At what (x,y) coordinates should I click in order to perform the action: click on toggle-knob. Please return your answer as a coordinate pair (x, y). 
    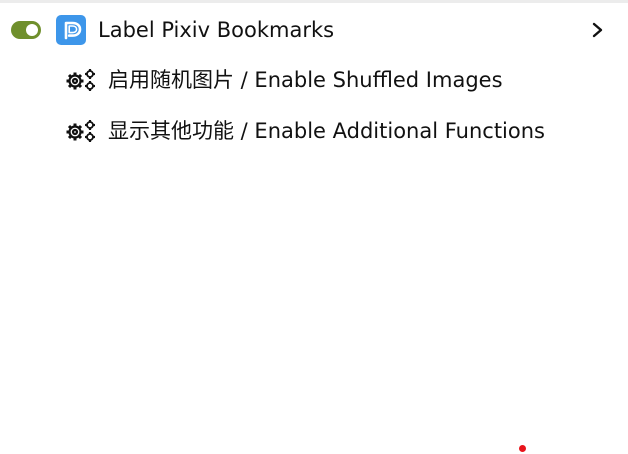
    Looking at the image, I should click on (32, 30).